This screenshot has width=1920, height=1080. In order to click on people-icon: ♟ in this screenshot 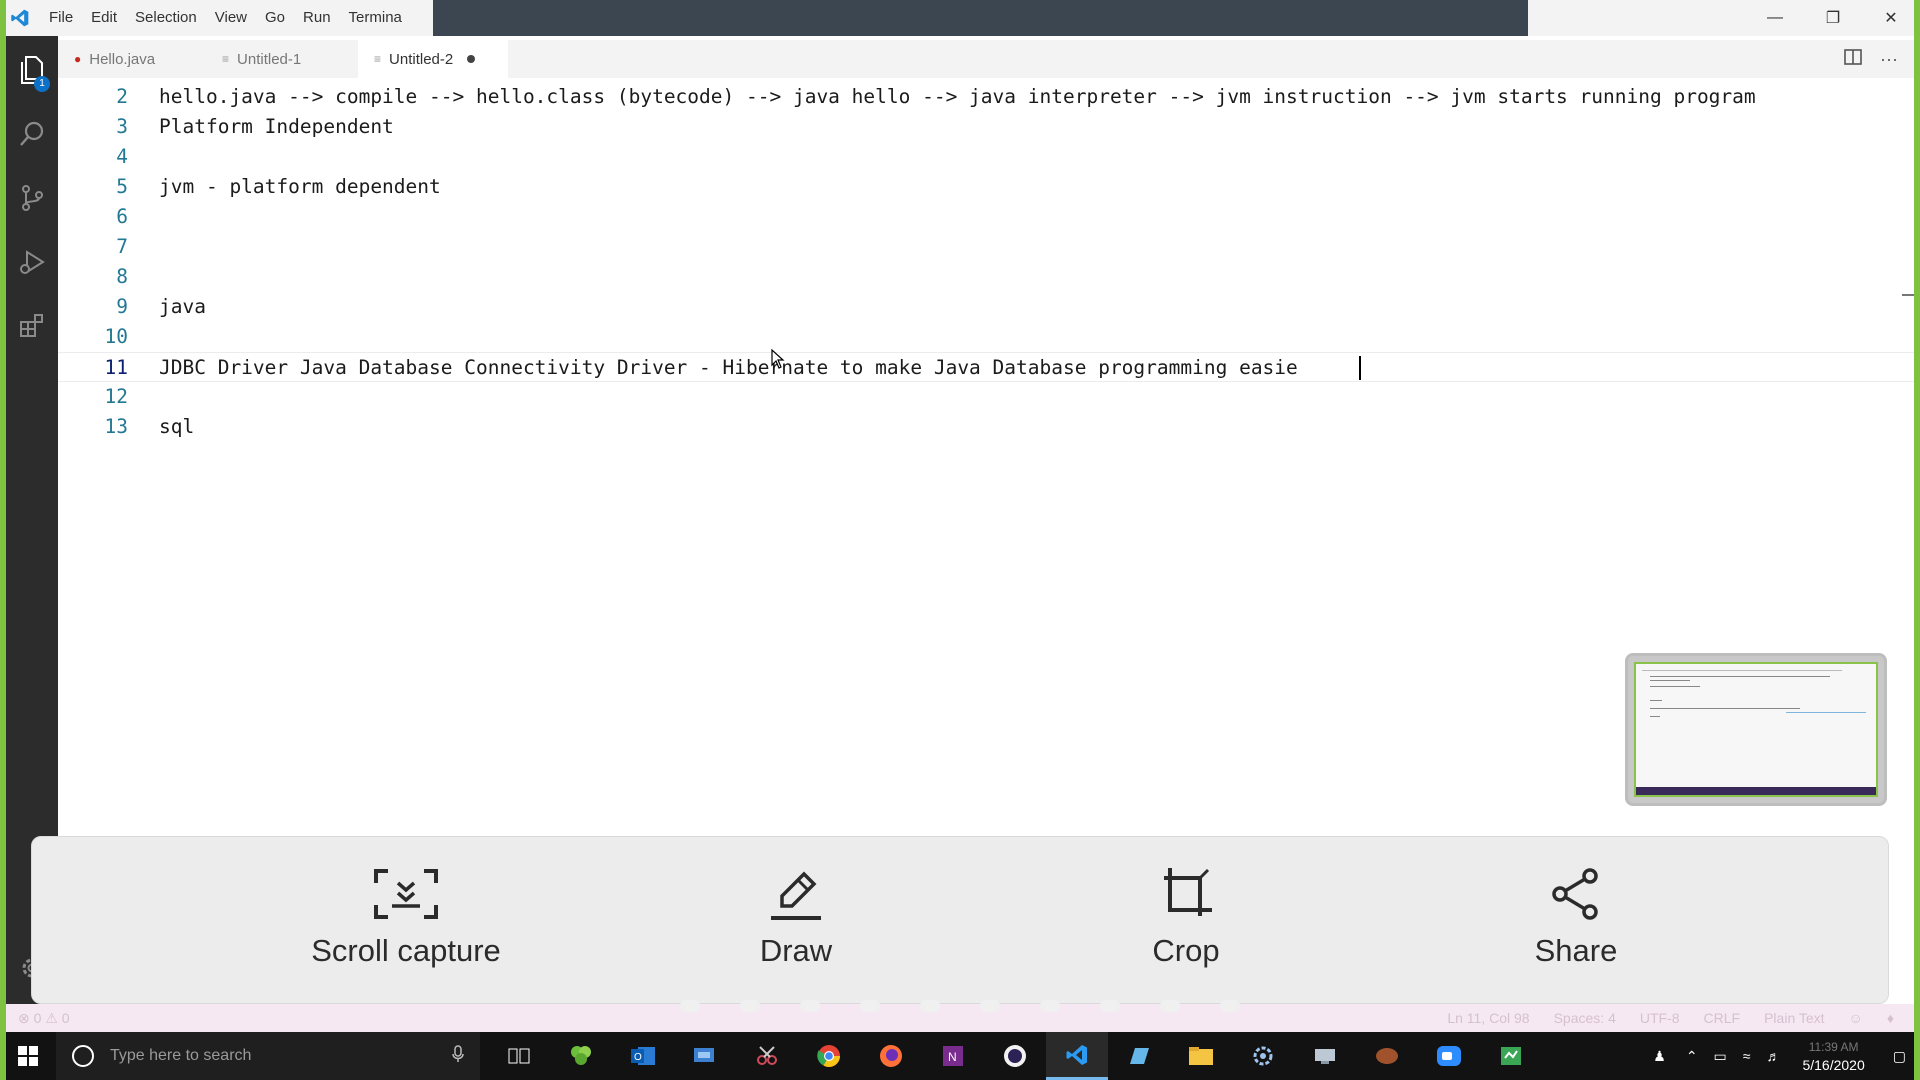, I will do `click(1659, 1056)`.